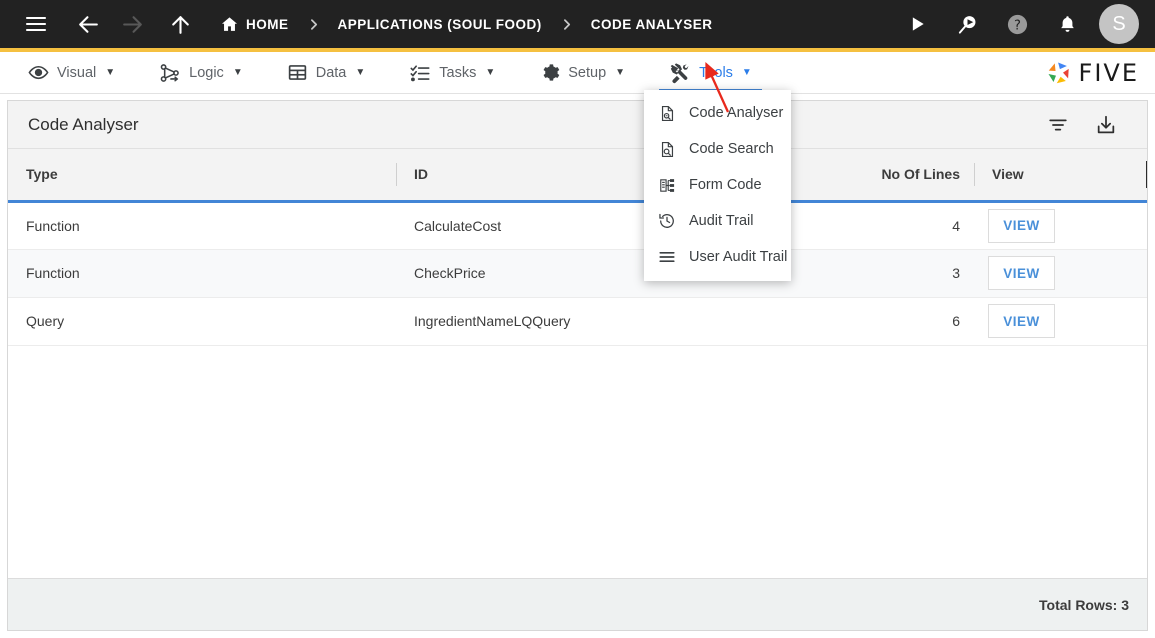  I want to click on menu-item-visual: Visual ▼, so click(71, 72).